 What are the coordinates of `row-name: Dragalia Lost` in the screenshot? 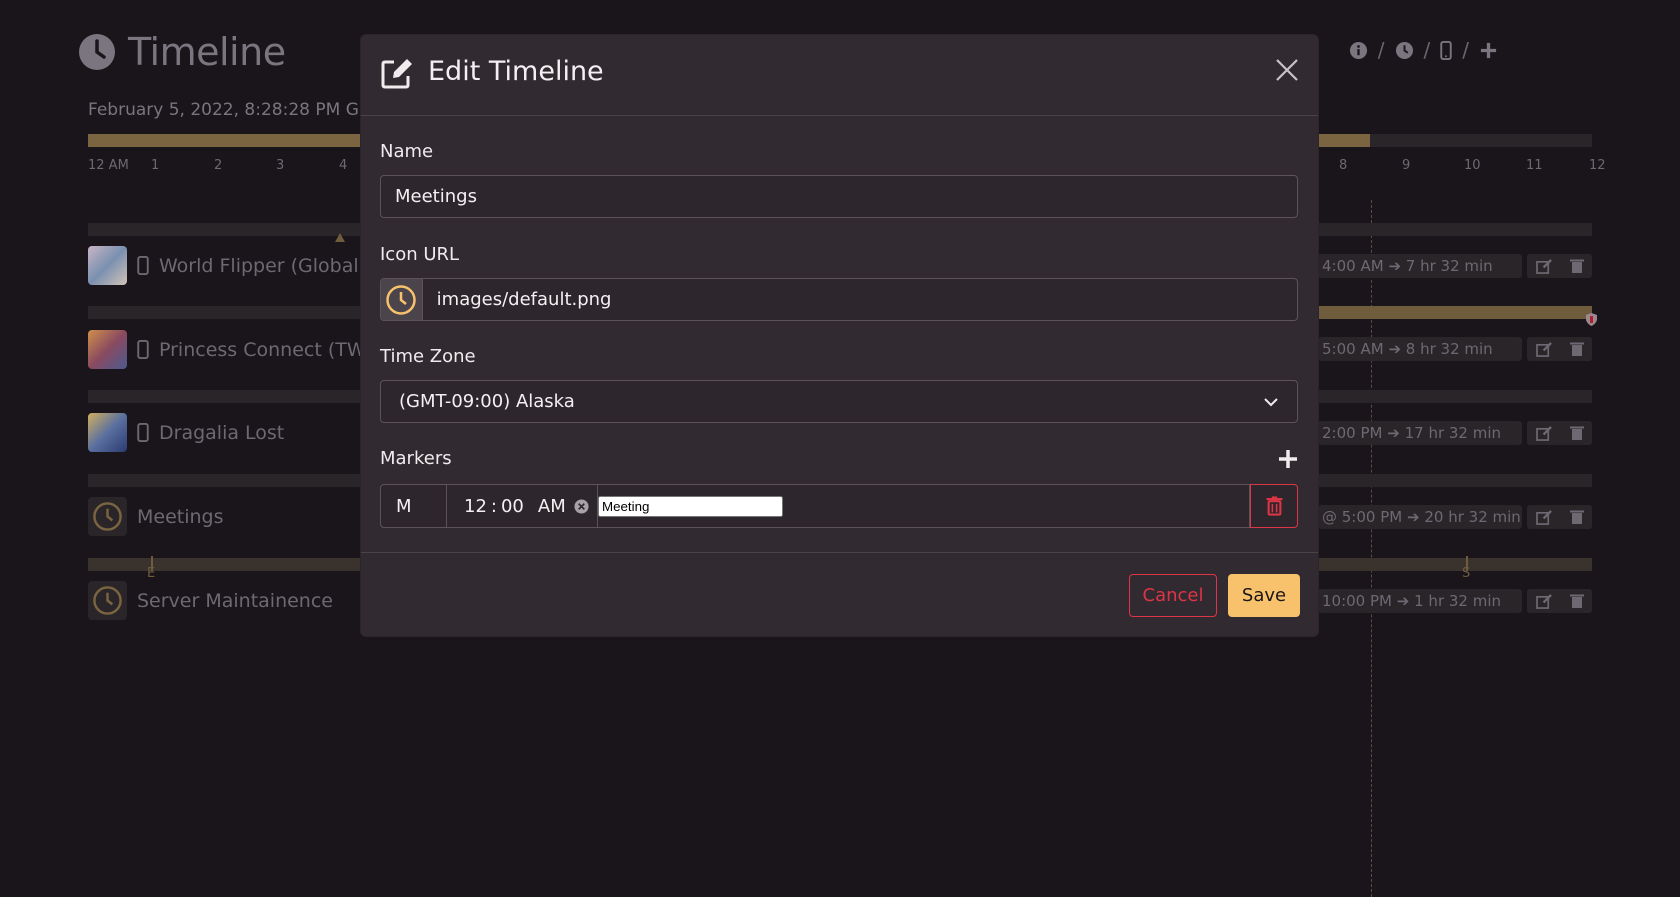 It's located at (222, 432).